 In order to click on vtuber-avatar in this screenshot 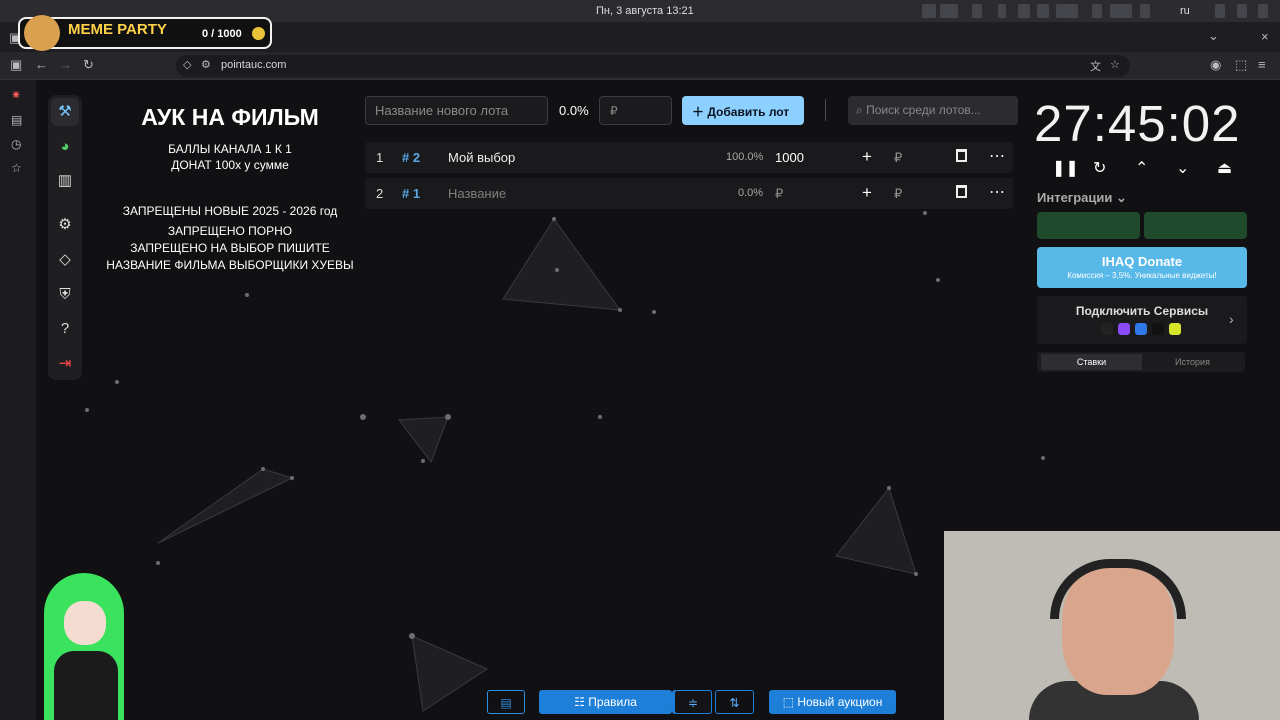, I will do `click(86, 646)`.